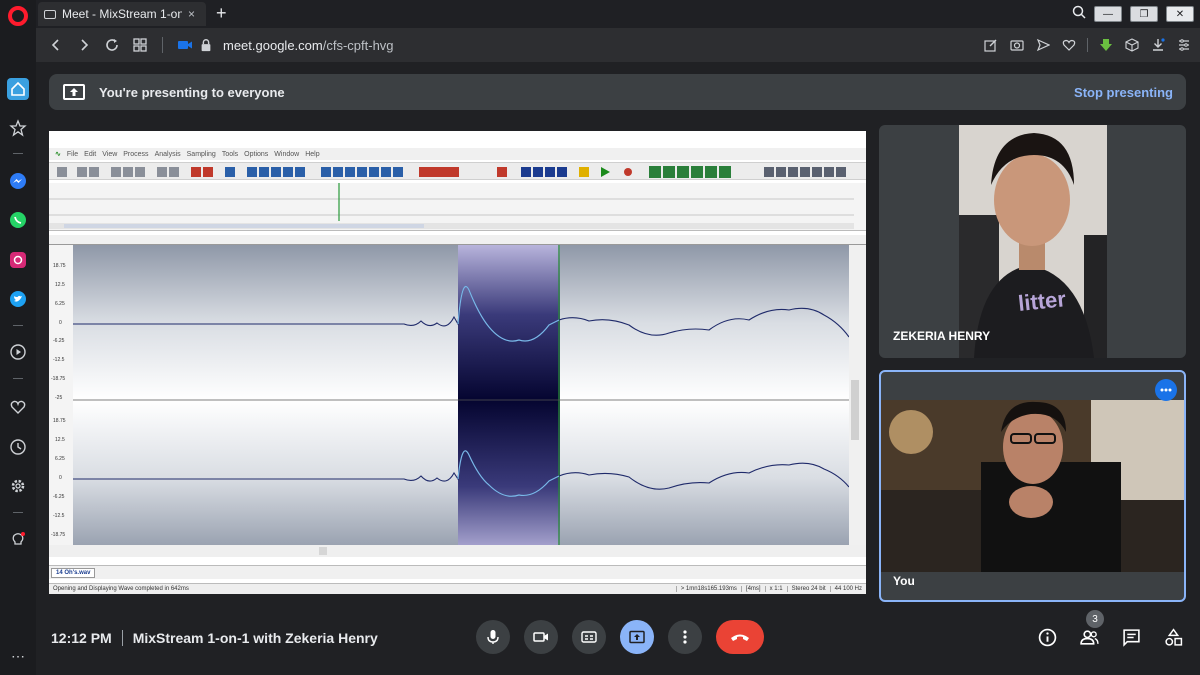 This screenshot has height=675, width=1200. Describe the element at coordinates (59, 266) in the screenshot. I see `wave-label-top: 18.75` at that location.